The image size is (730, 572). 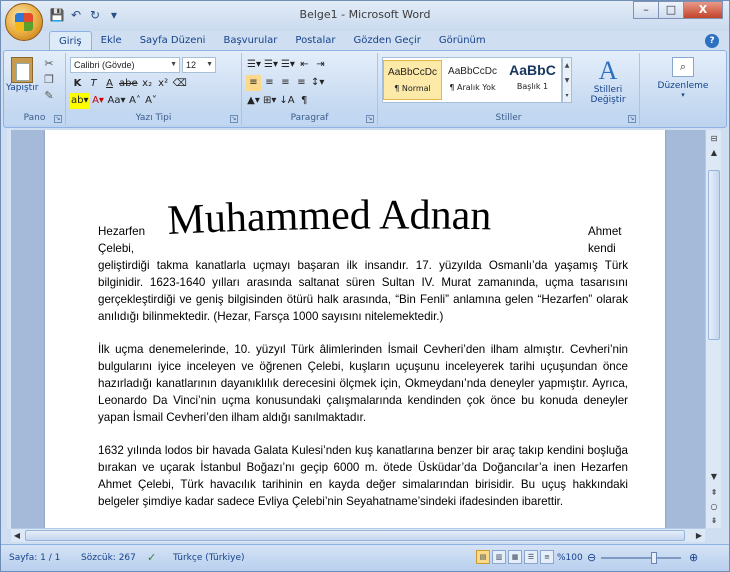 I want to click on close-button: X, so click(x=703, y=10).